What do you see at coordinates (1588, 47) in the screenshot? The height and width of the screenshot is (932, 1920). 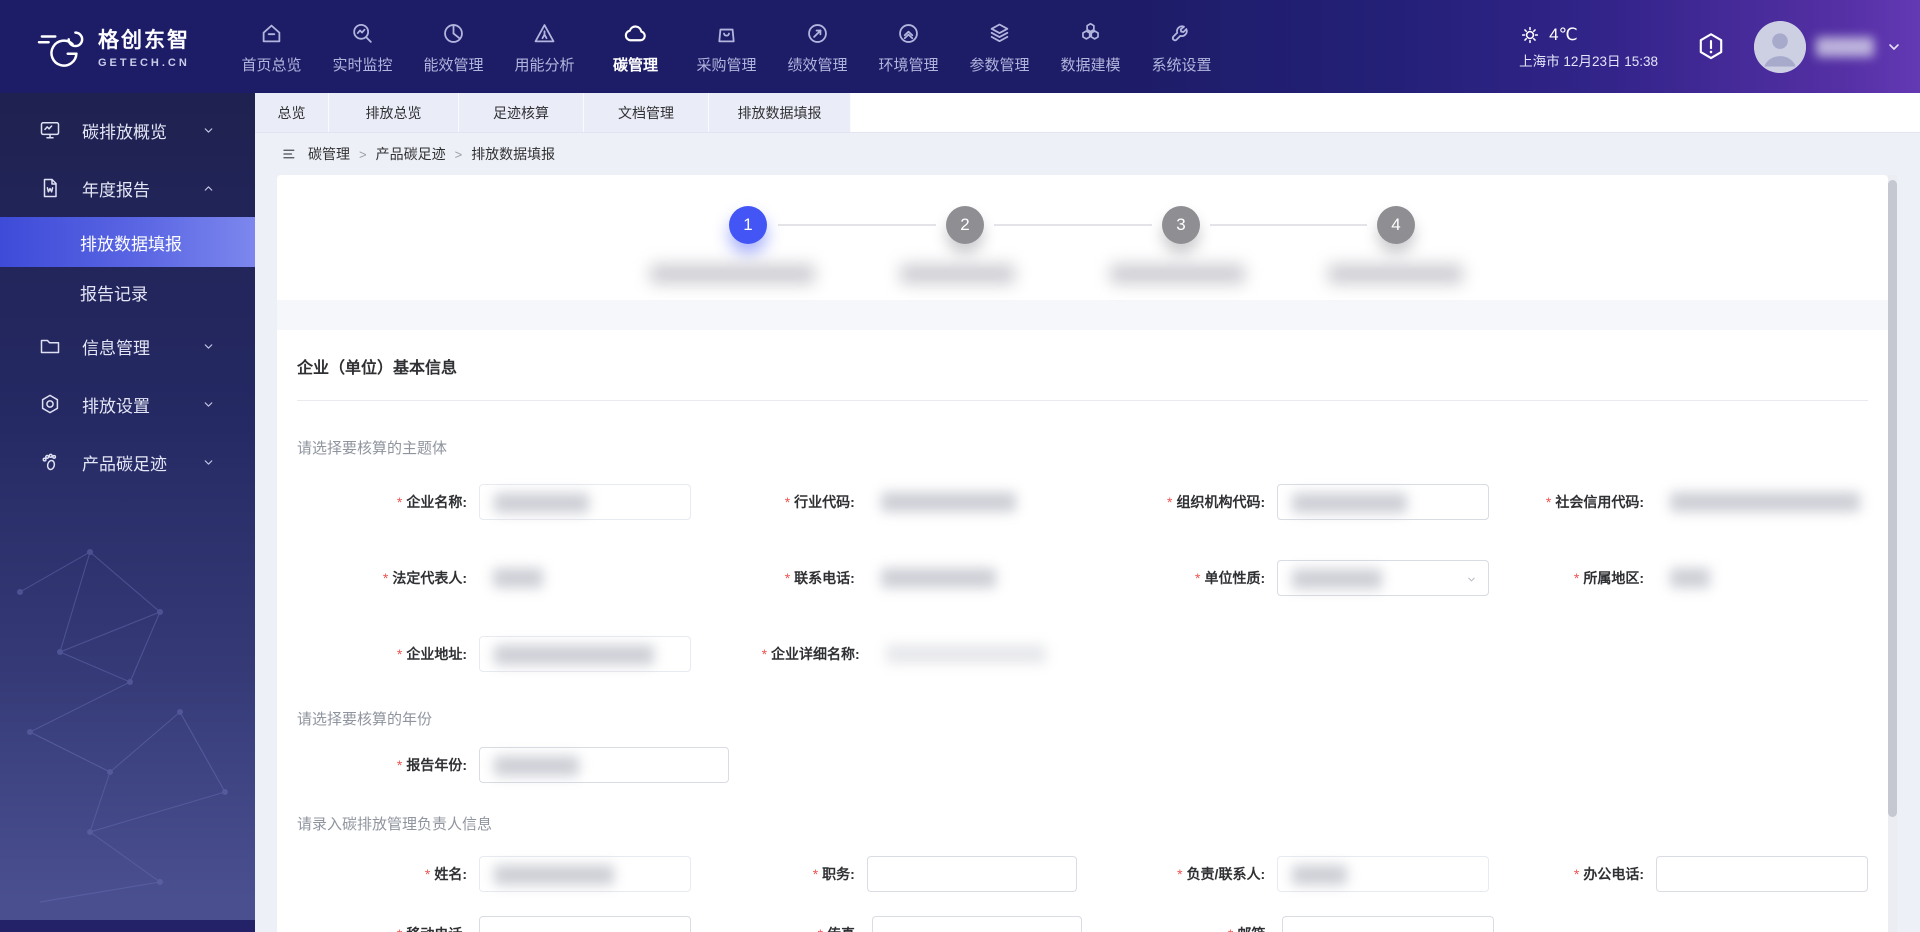 I see `weather-widget: 4℃ 上海市 12月23日 15:38` at bounding box center [1588, 47].